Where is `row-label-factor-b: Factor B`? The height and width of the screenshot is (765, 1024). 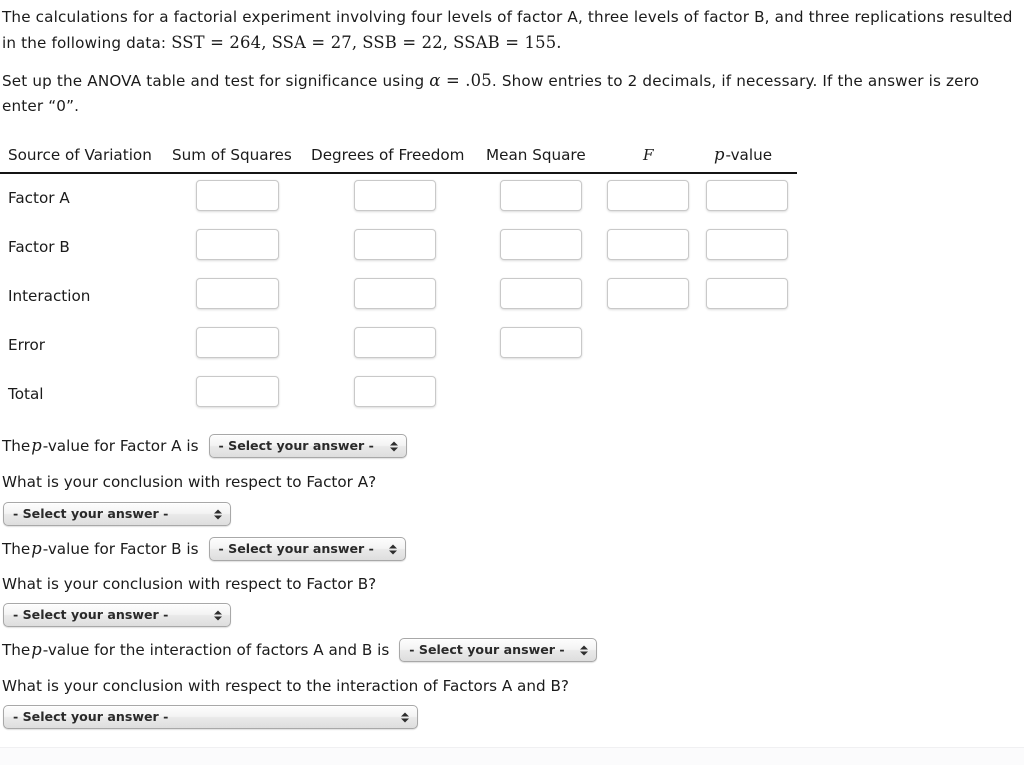
row-label-factor-b: Factor B is located at coordinates (39, 247).